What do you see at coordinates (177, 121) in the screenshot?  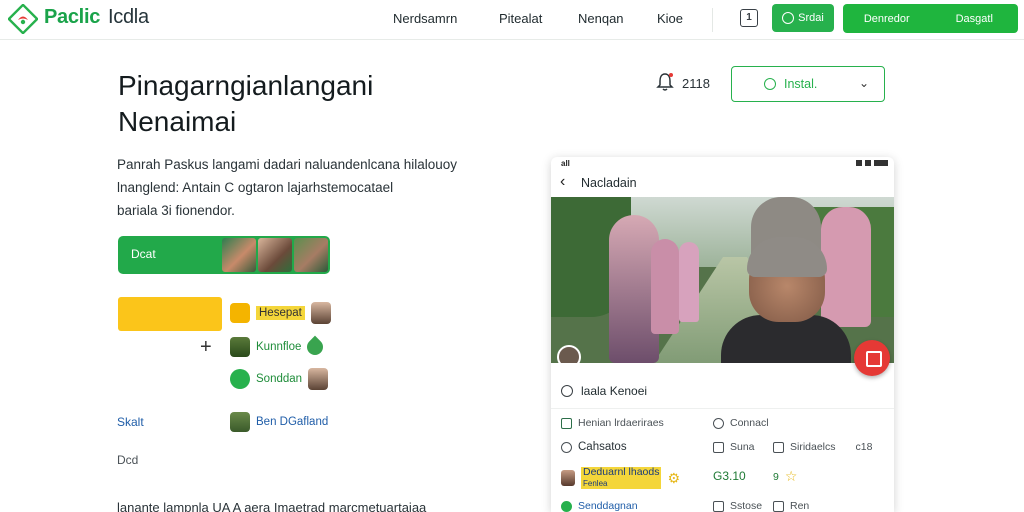 I see `hero-title-line2: Nenaimai` at bounding box center [177, 121].